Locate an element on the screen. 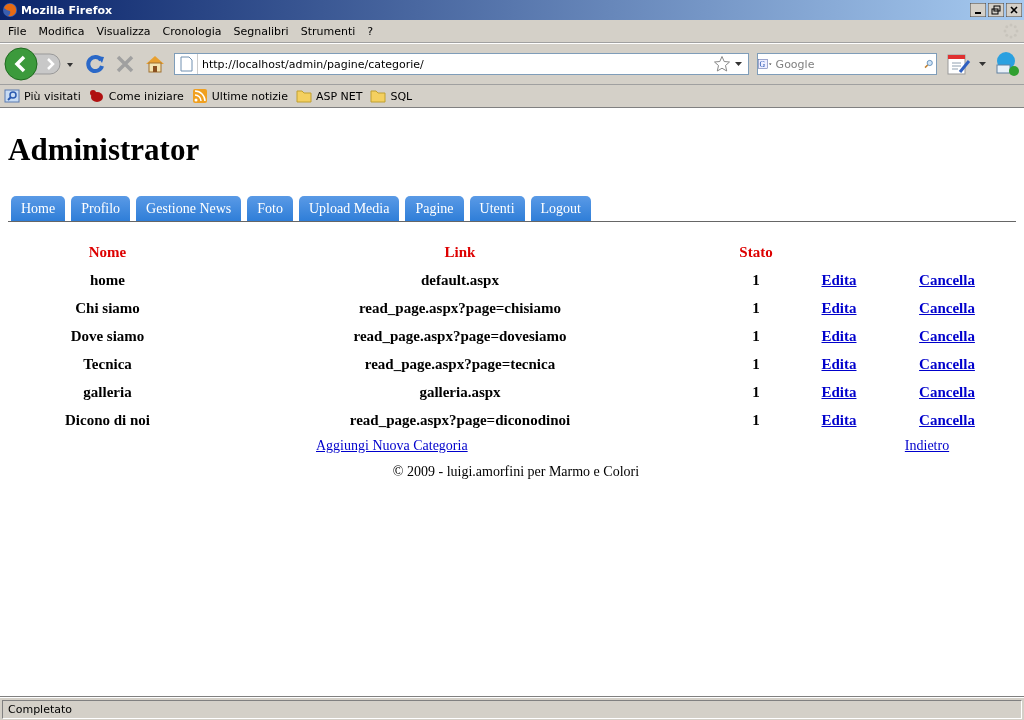 The width and height of the screenshot is (1024, 720). close-button is located at coordinates (1014, 10).